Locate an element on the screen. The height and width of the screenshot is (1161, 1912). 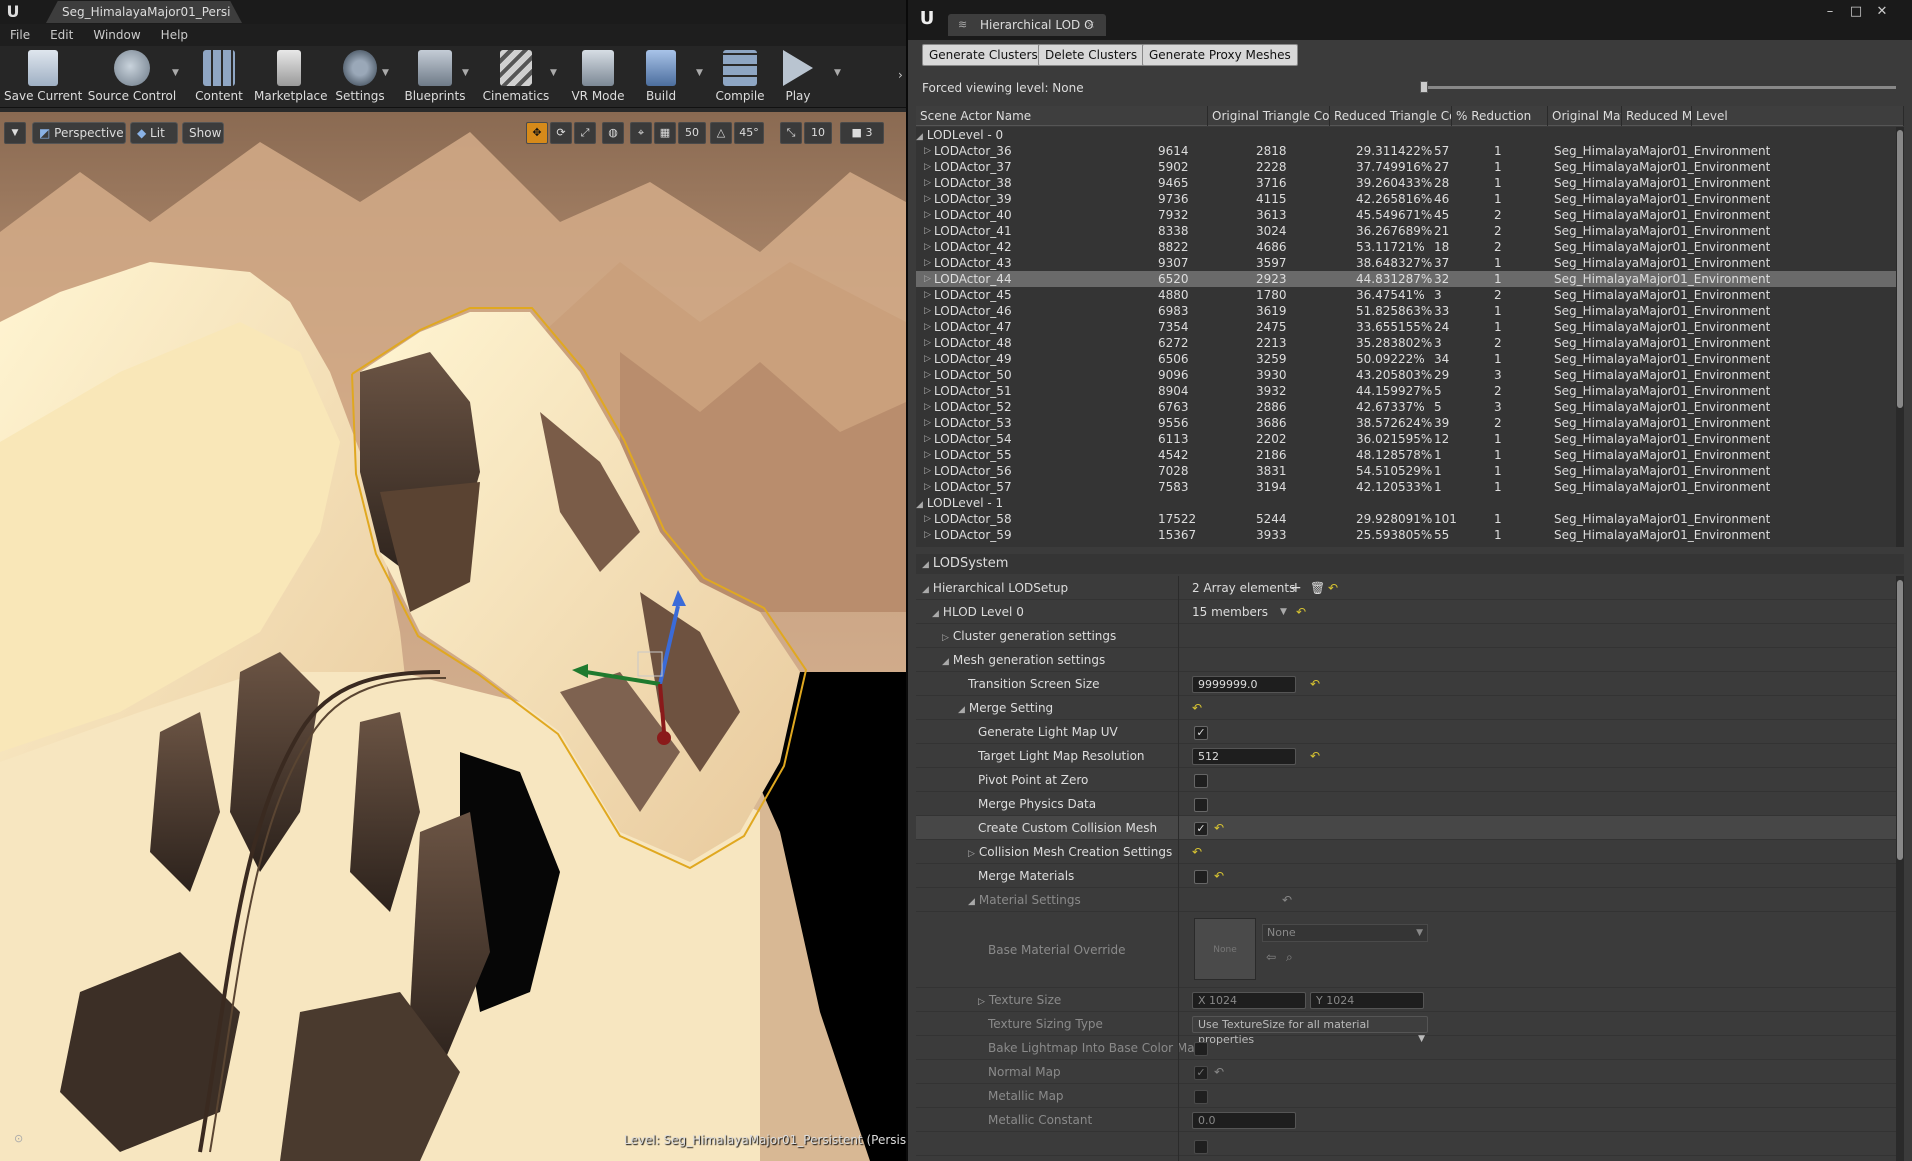
cinematics-dropdown-icon: ▼ is located at coordinates (553, 73).